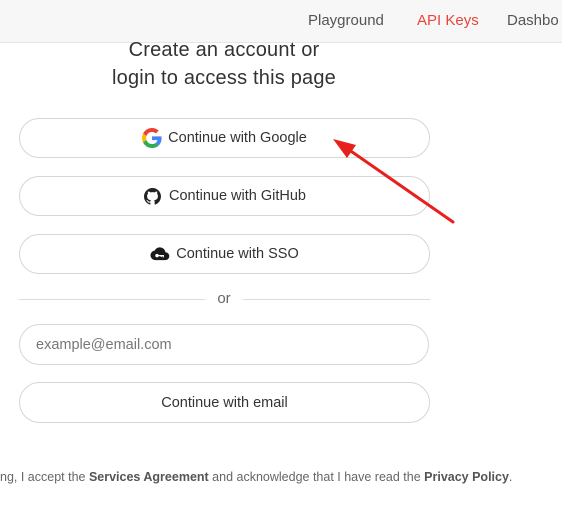  Describe the element at coordinates (149, 477) in the screenshot. I see `services-agreement-link: Services Agreement` at that location.